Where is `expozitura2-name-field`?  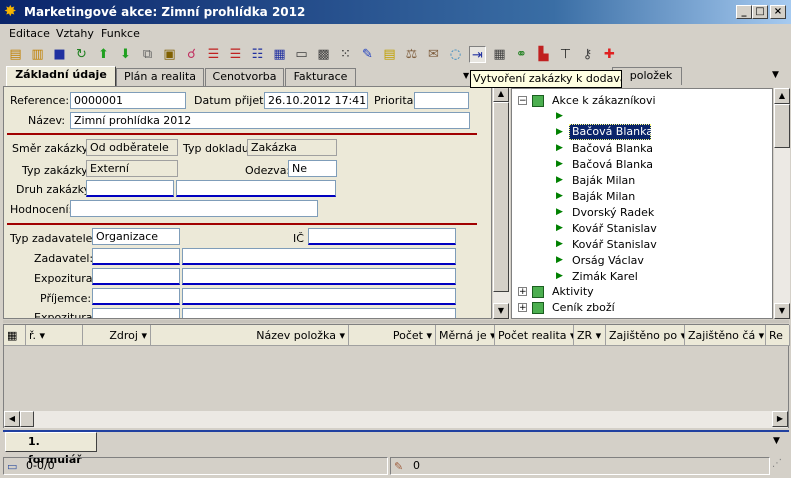 expozitura2-name-field is located at coordinates (319, 313).